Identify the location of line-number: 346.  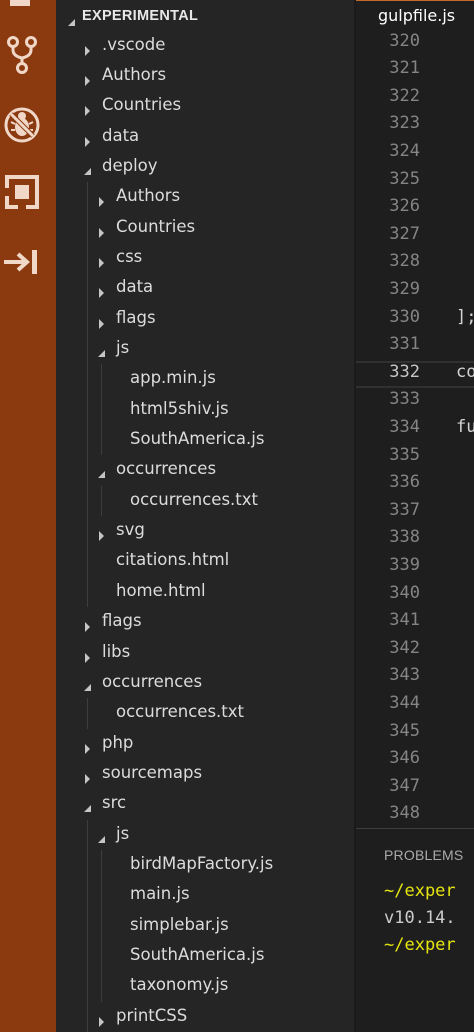
(404, 758).